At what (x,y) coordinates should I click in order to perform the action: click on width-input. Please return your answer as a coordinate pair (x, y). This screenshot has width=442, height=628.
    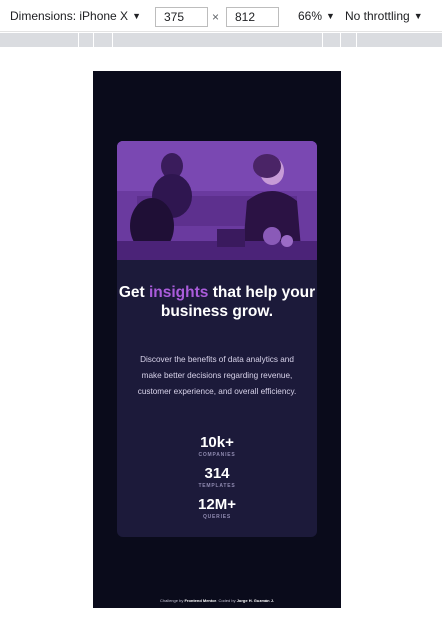
    Looking at the image, I should click on (181, 17).